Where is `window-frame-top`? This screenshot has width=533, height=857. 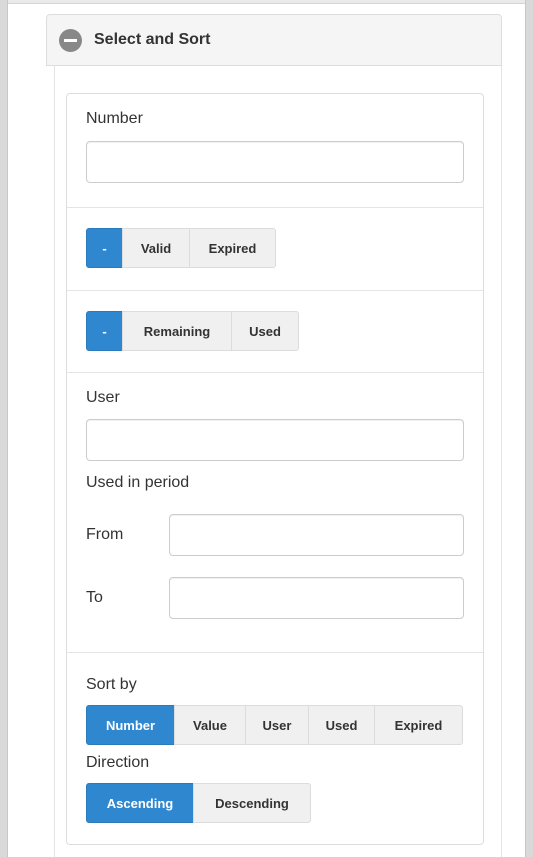
window-frame-top is located at coordinates (266, 2).